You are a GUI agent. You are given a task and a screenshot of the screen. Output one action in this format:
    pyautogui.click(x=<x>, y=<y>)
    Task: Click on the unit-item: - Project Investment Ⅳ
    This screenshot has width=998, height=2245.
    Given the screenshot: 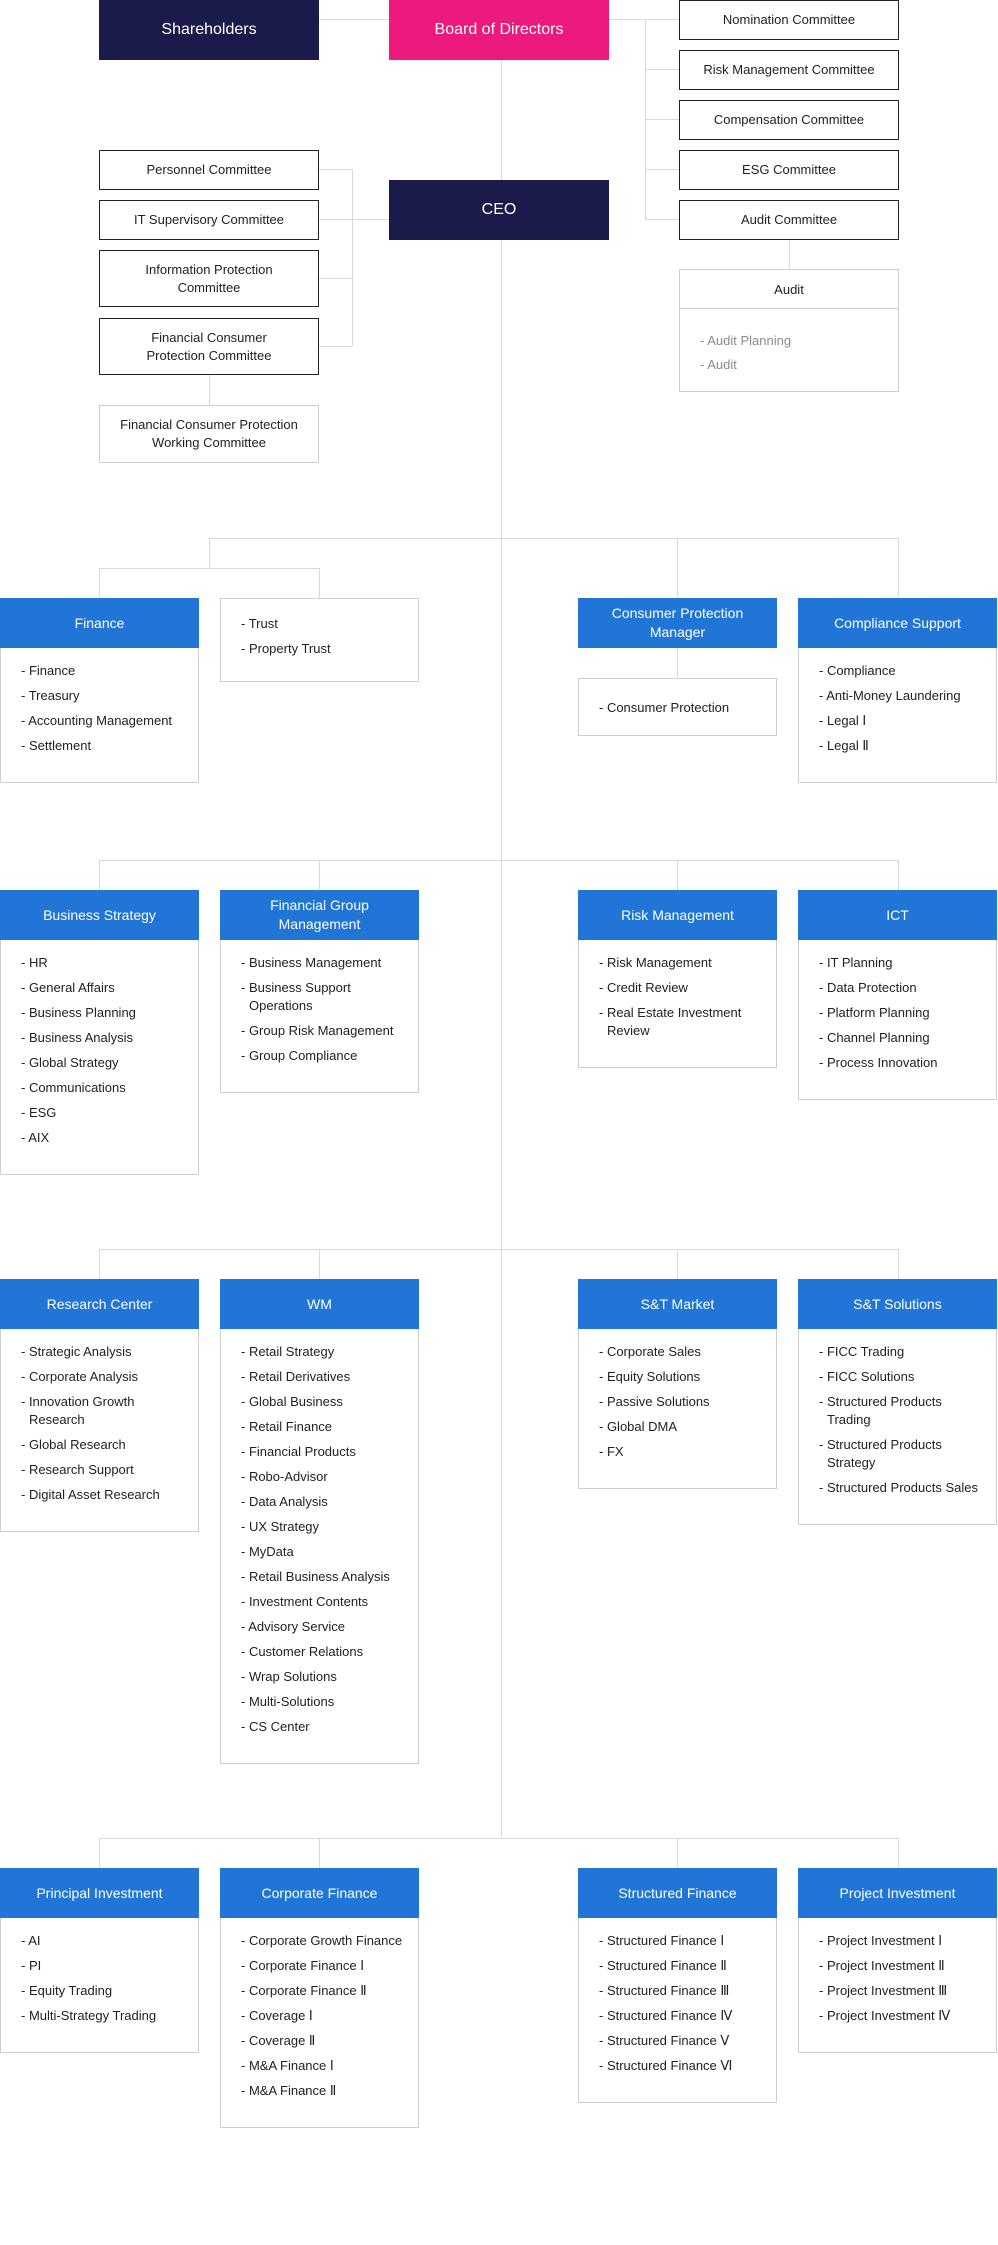 What is the action you would take?
    pyautogui.click(x=885, y=2015)
    